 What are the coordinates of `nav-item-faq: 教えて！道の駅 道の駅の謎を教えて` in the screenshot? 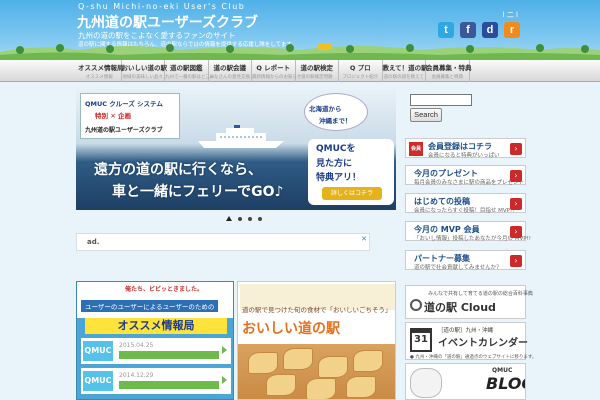 It's located at (405, 71).